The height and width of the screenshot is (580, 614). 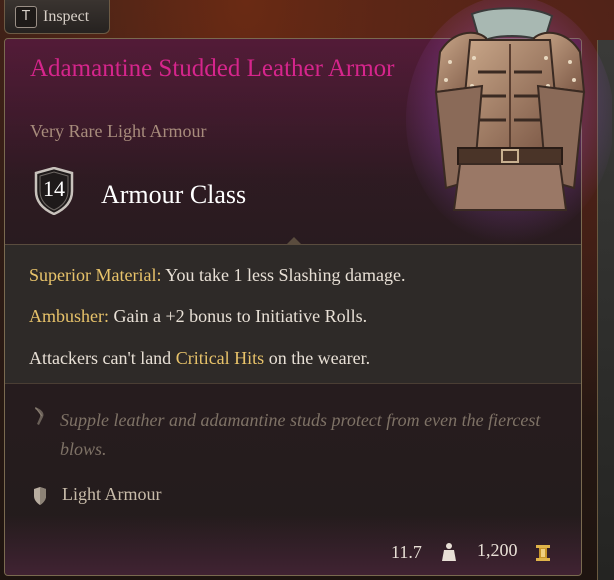 I want to click on property-text: Attackers can't land, so click(x=102, y=358).